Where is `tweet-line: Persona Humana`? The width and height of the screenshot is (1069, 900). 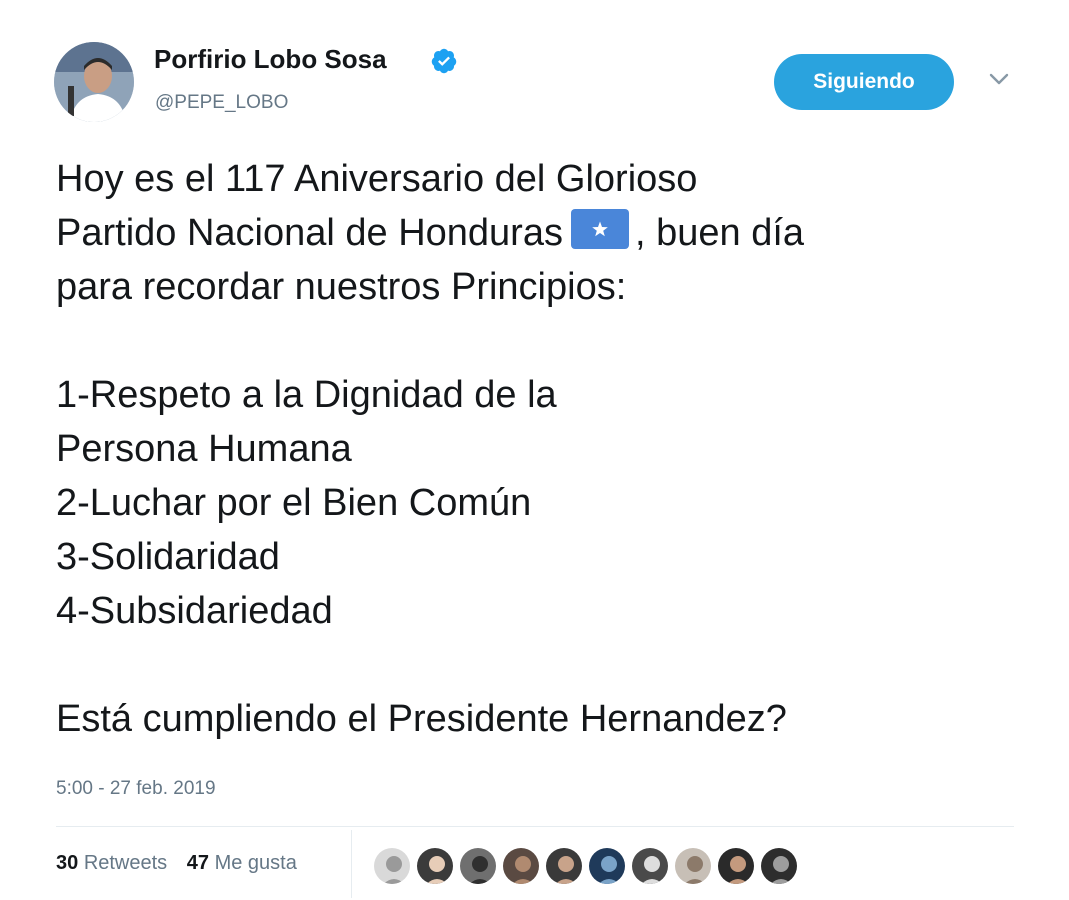 tweet-line: Persona Humana is located at coordinates (204, 449).